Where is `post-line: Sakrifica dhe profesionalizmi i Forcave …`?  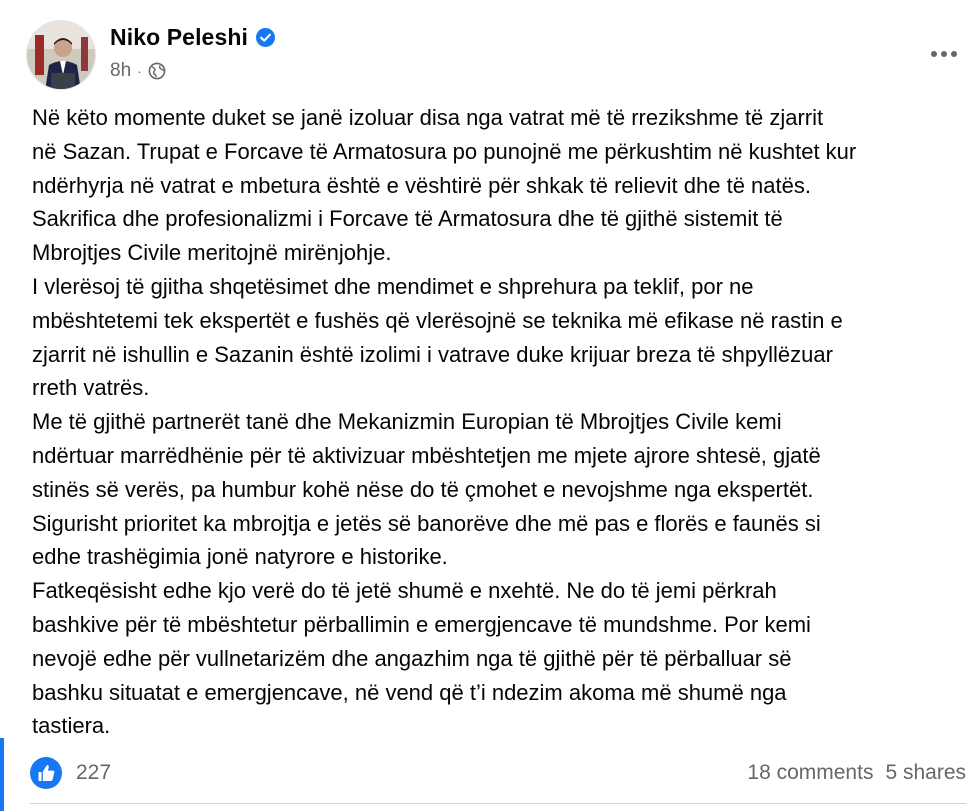 post-line: Sakrifica dhe profesionalizmi i Forcave … is located at coordinates (407, 219).